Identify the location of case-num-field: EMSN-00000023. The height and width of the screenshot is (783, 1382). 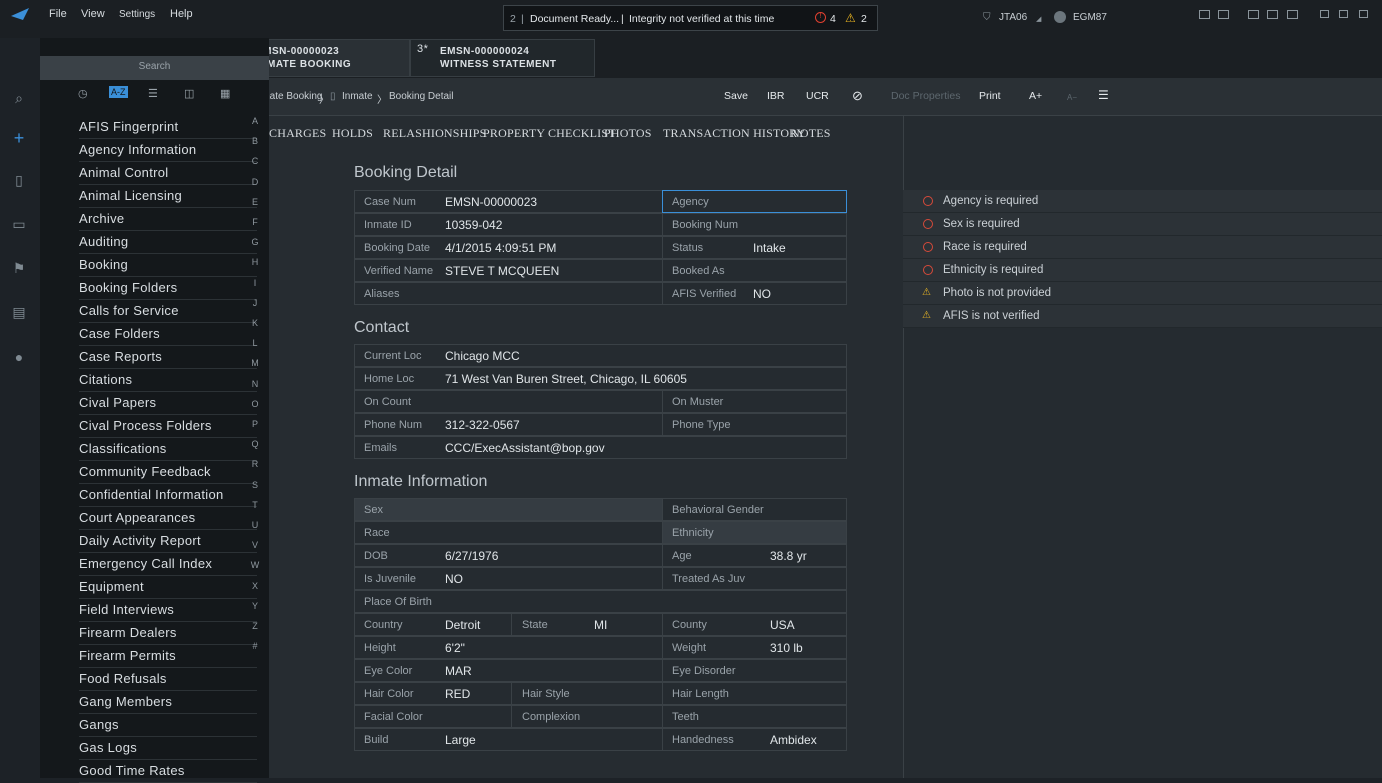
(491, 202).